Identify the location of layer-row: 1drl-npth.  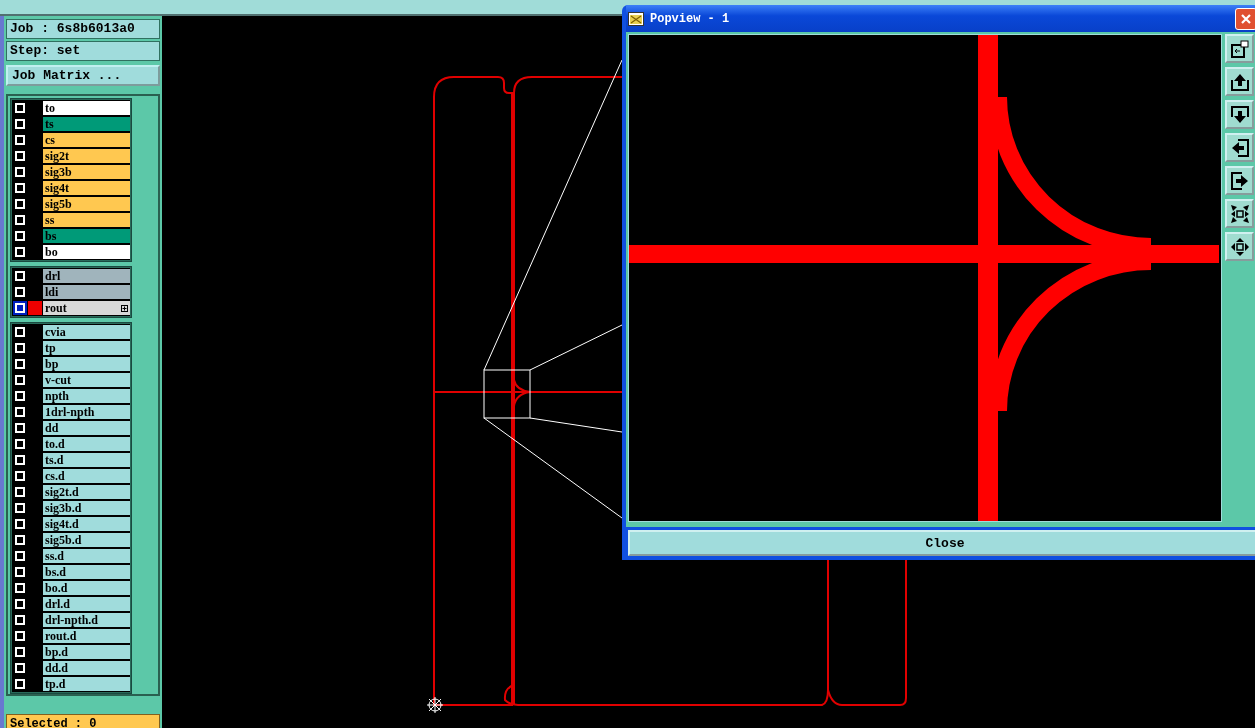
(71, 412).